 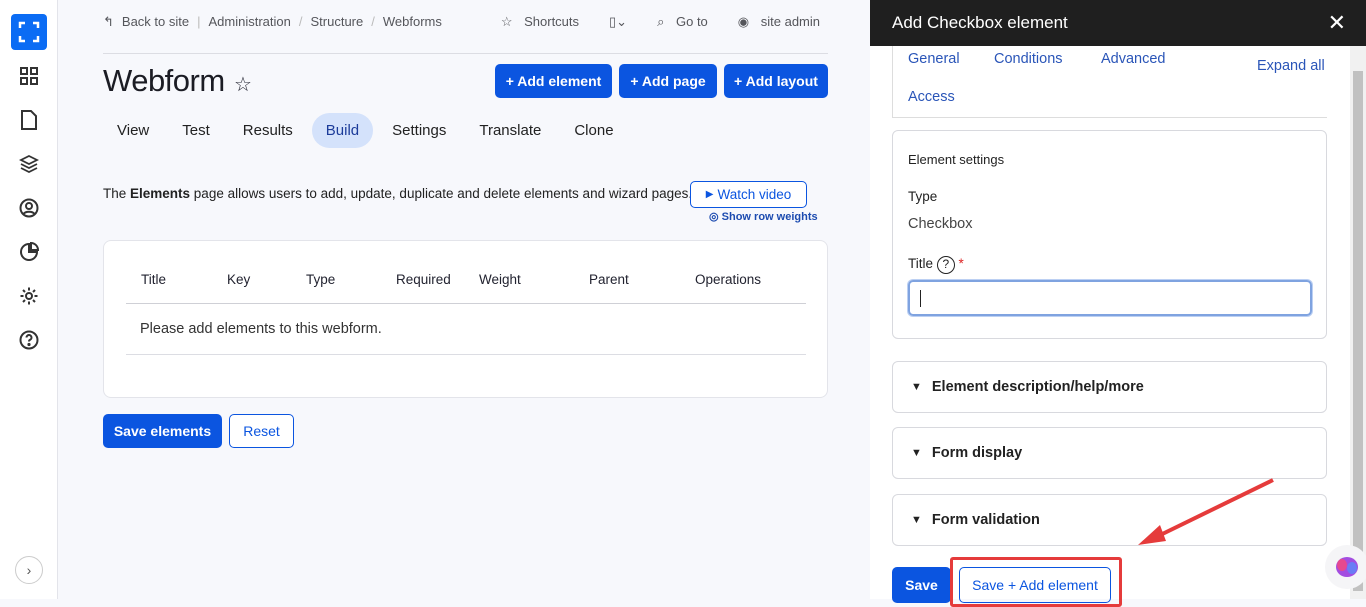 I want to click on title-input, so click(x=1110, y=298).